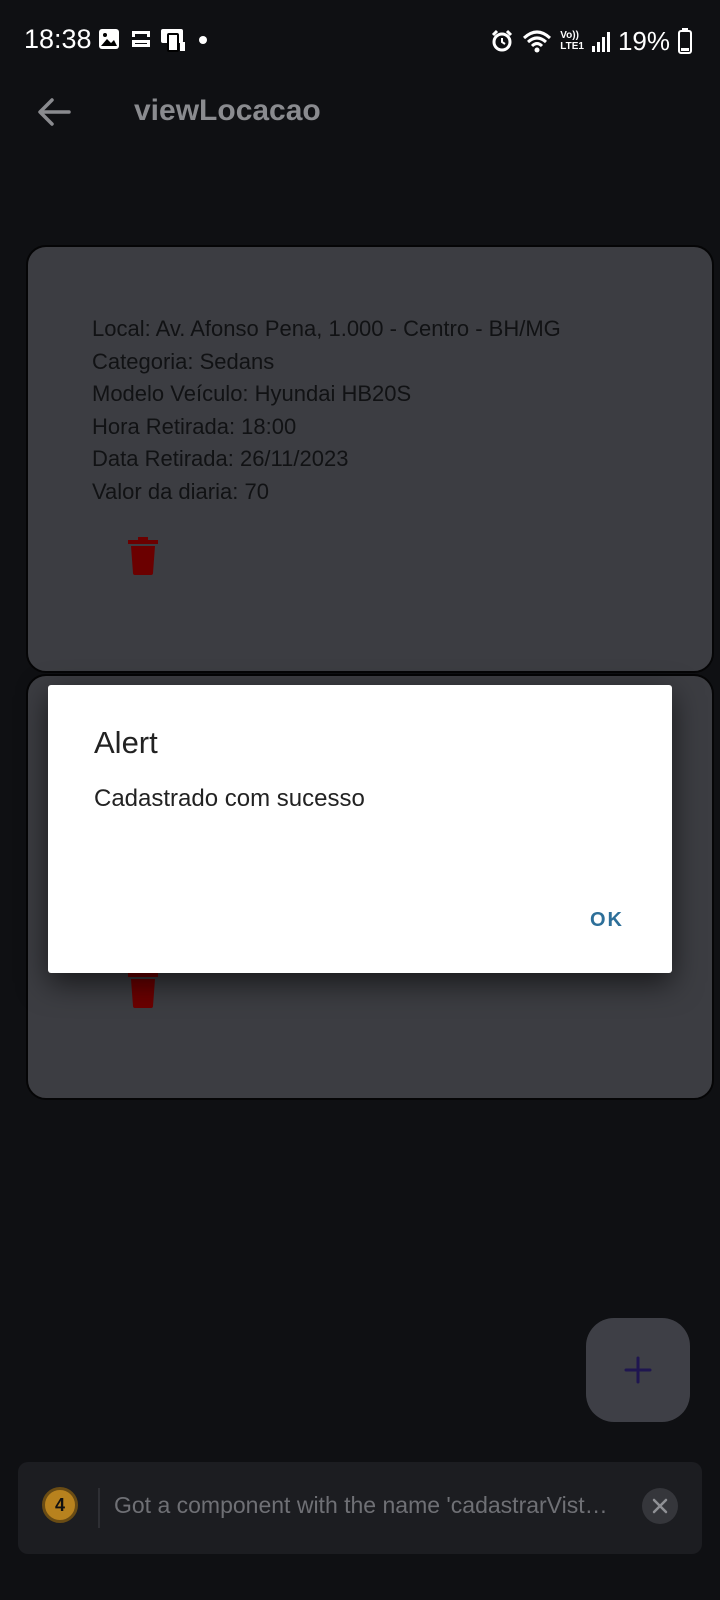 This screenshot has height=1600, width=720. I want to click on cast-icon, so click(141, 39).